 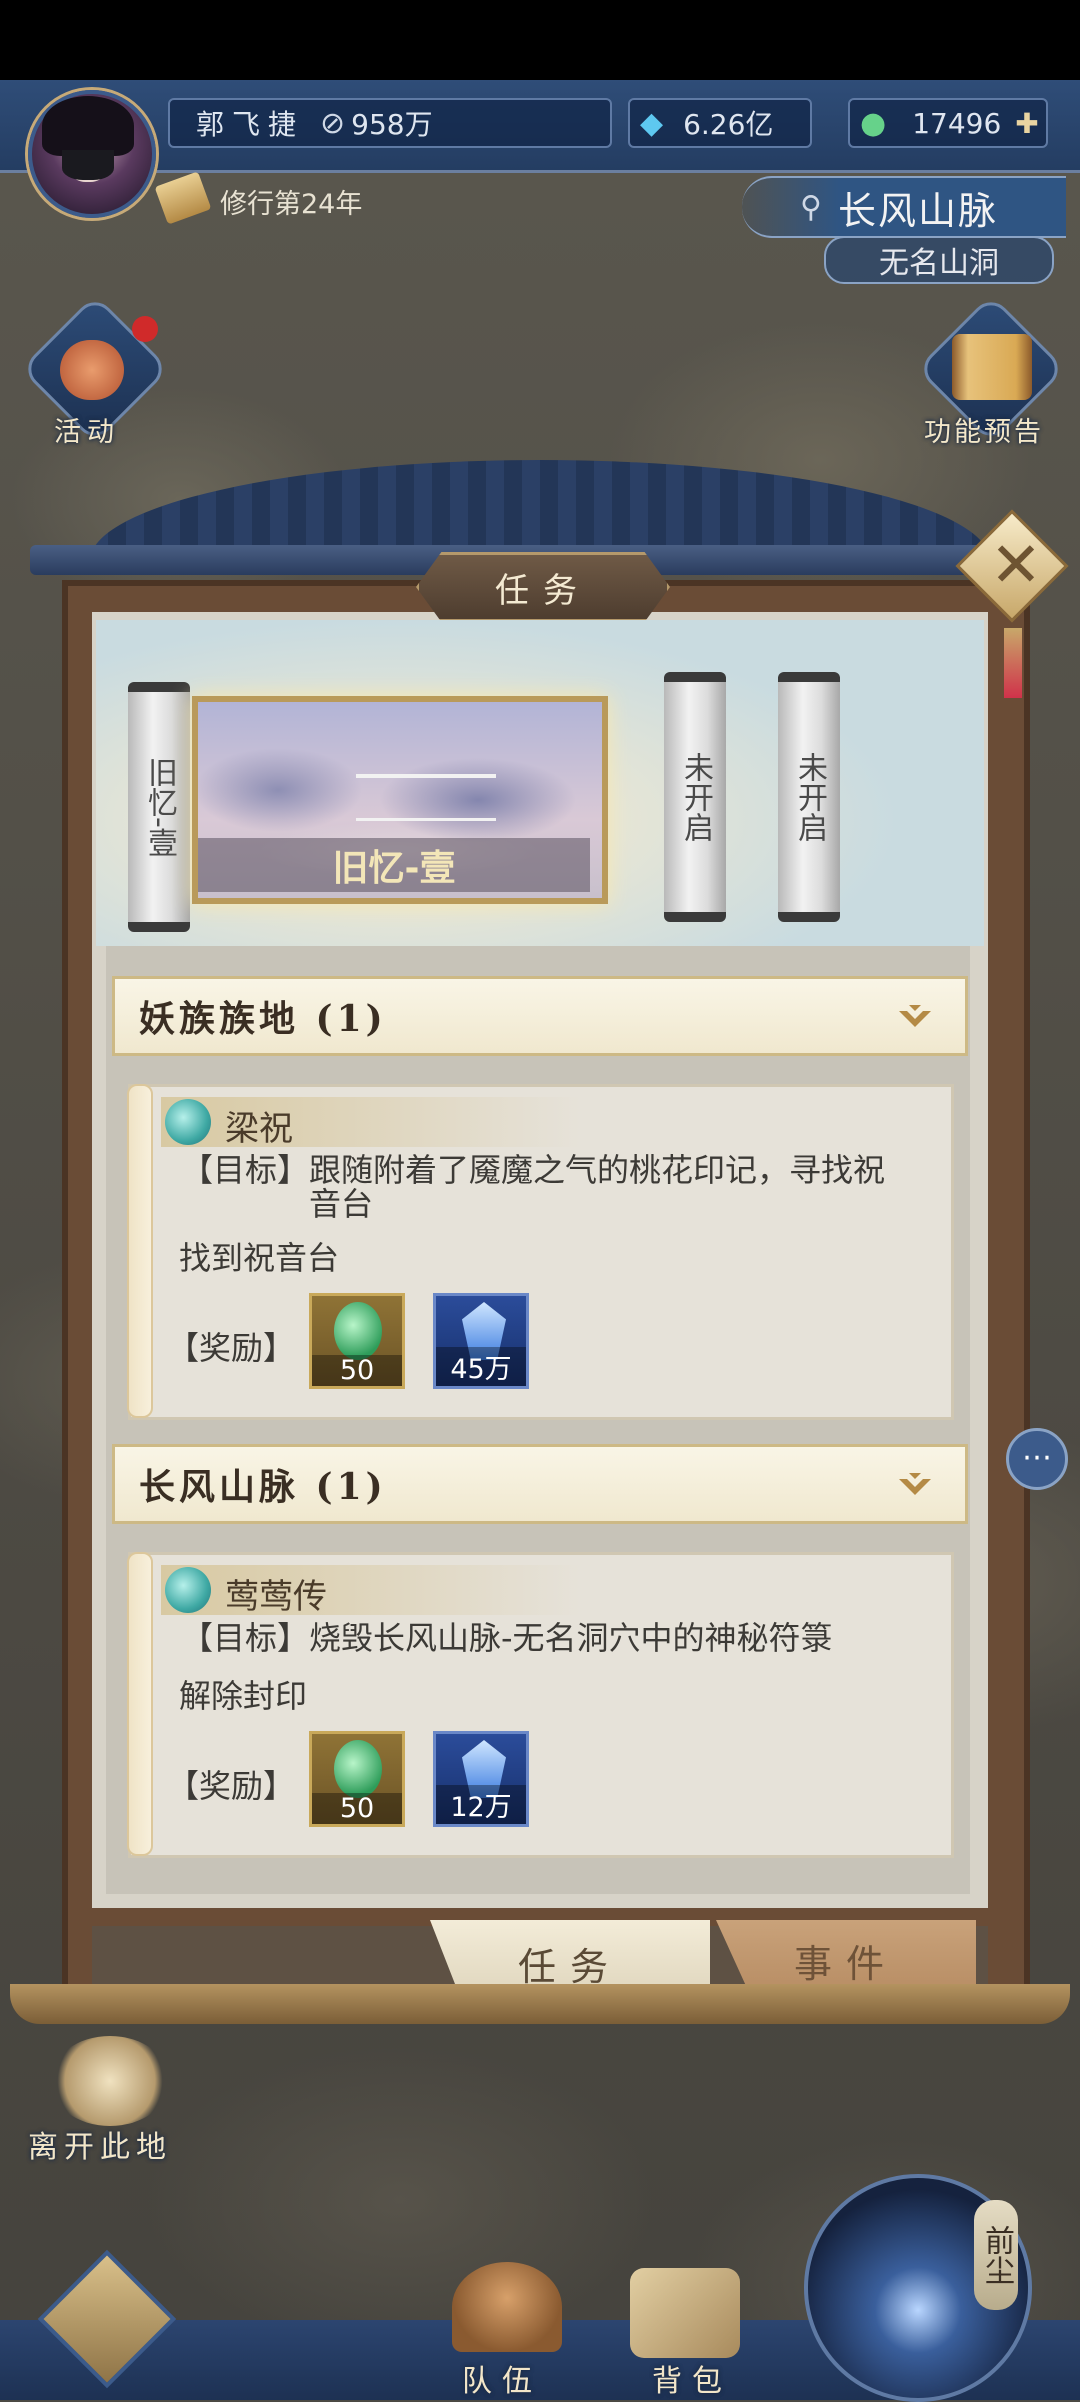 What do you see at coordinates (652, 123) in the screenshot?
I see `crystal-icon: ◆` at bounding box center [652, 123].